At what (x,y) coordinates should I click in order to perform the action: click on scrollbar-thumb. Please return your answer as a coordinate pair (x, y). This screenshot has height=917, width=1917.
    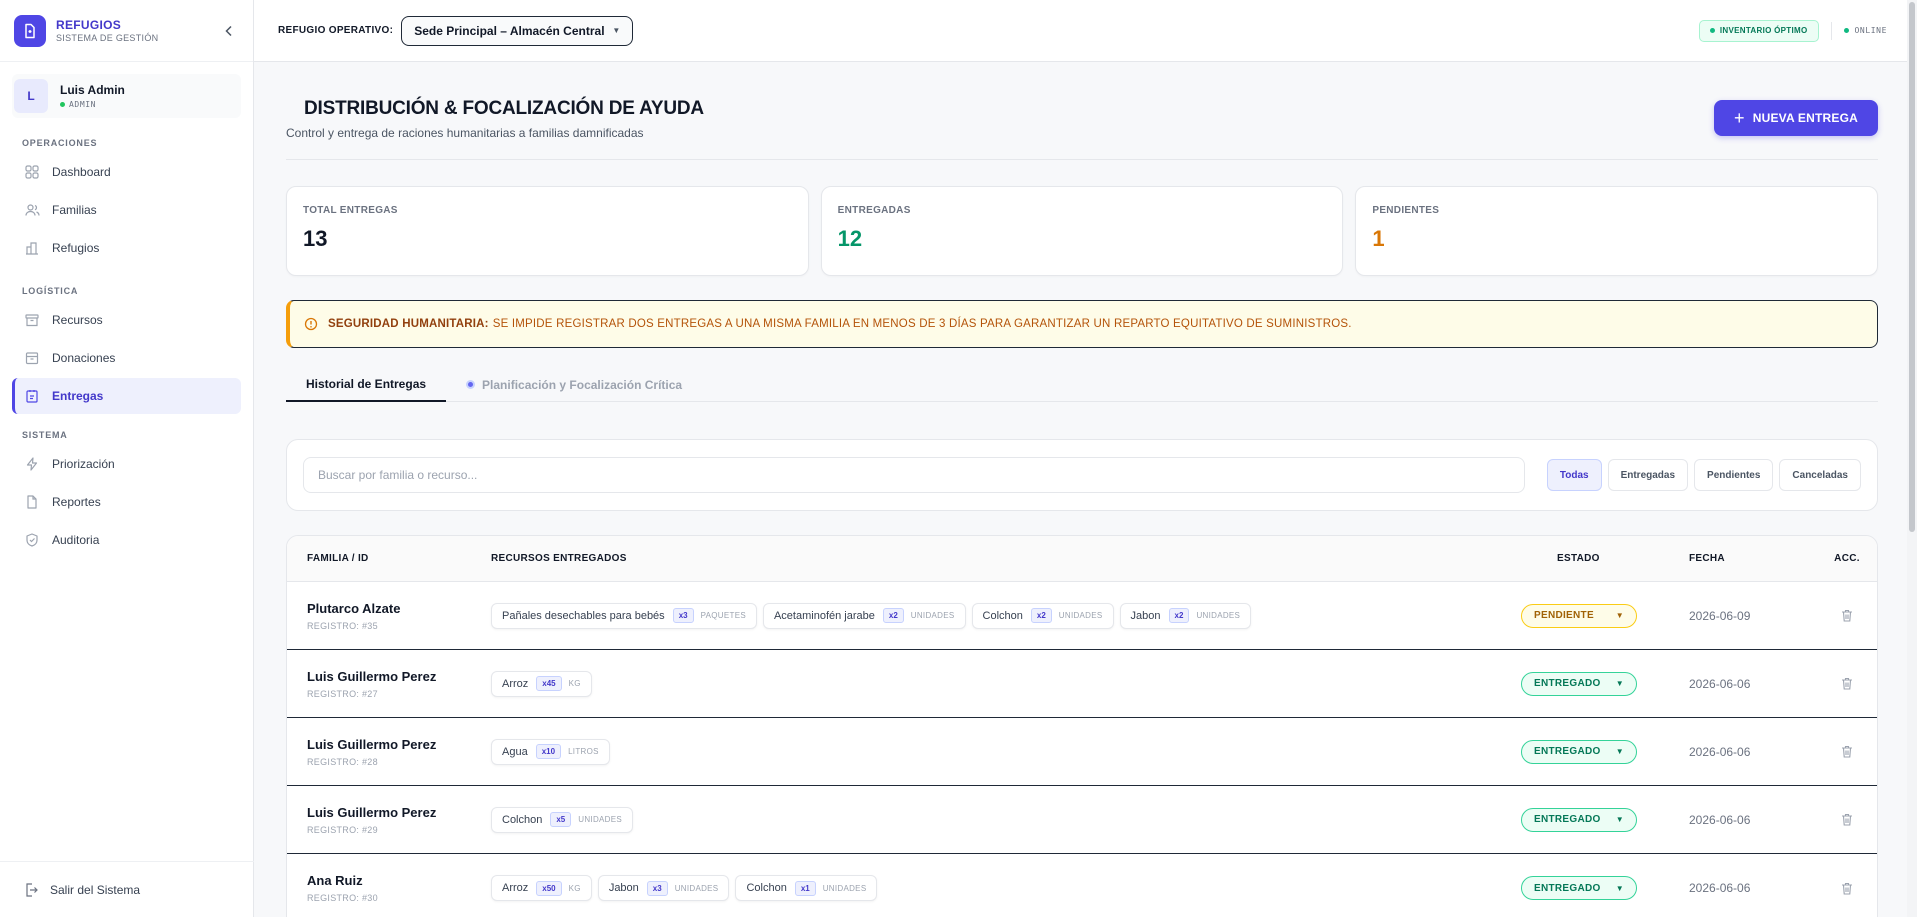
    Looking at the image, I should click on (1912, 267).